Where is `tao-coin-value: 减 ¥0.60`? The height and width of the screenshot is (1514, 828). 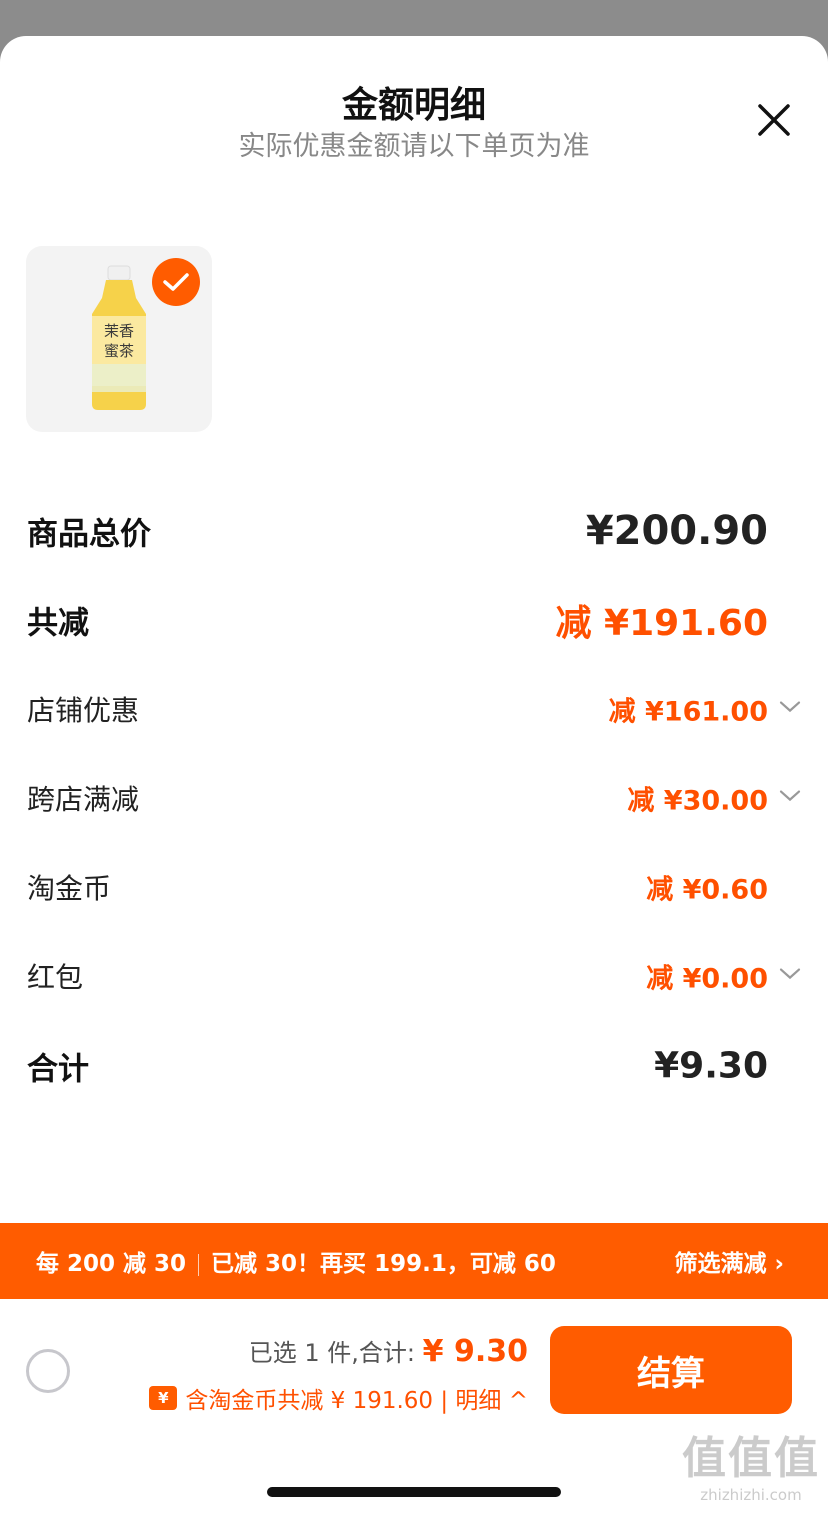
tao-coin-value: 减 ¥0.60 is located at coordinates (707, 890).